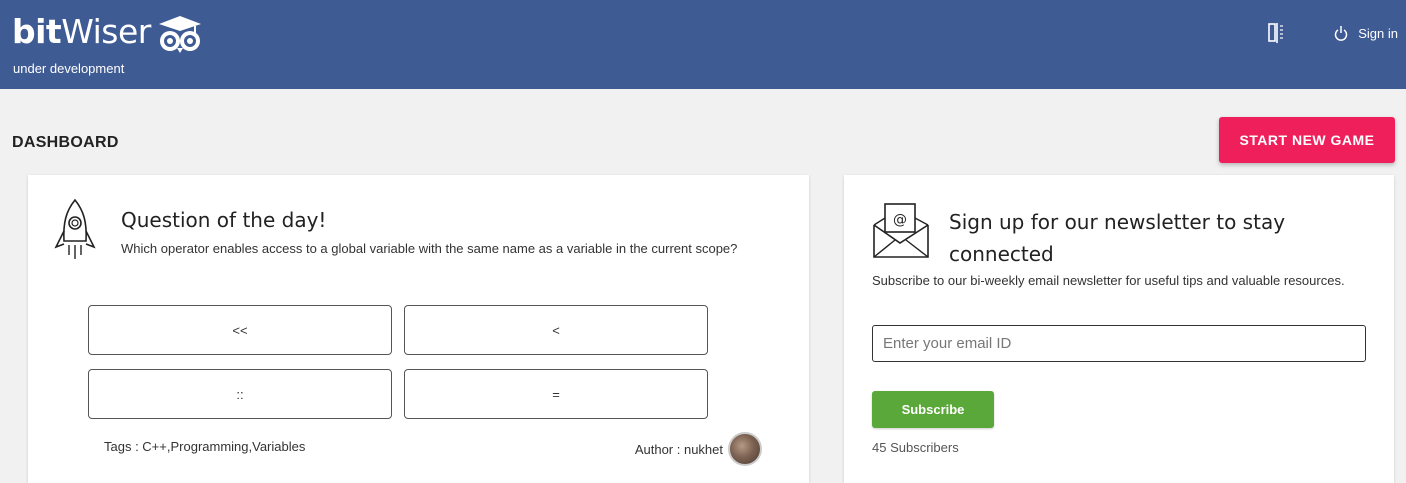 This screenshot has height=483, width=1406. What do you see at coordinates (224, 220) in the screenshot?
I see `question-card-title: Question of the day!` at bounding box center [224, 220].